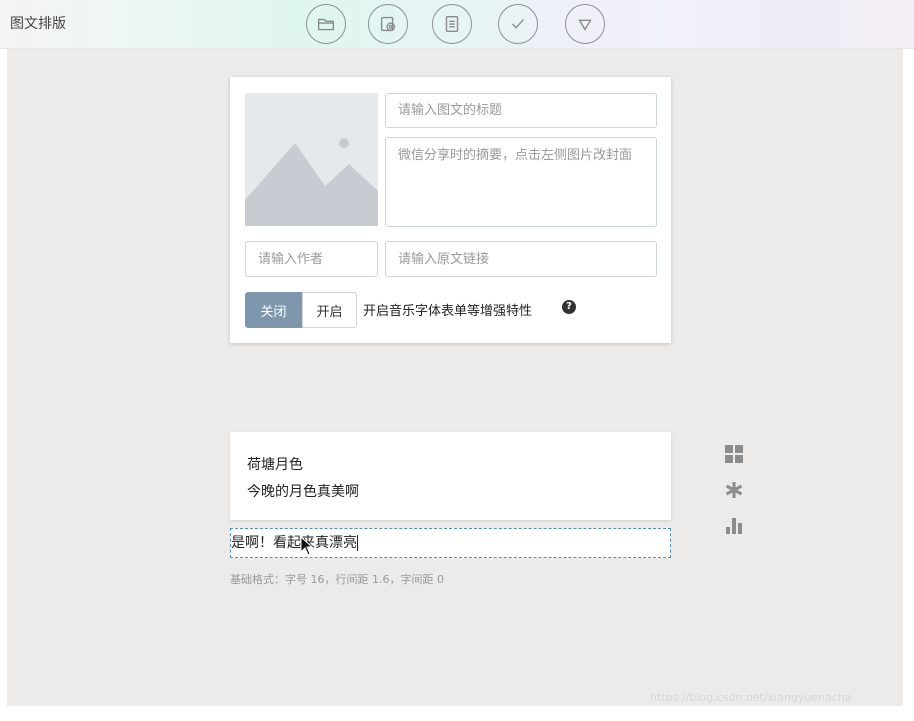  What do you see at coordinates (734, 490) in the screenshot?
I see `asterisk-icon` at bounding box center [734, 490].